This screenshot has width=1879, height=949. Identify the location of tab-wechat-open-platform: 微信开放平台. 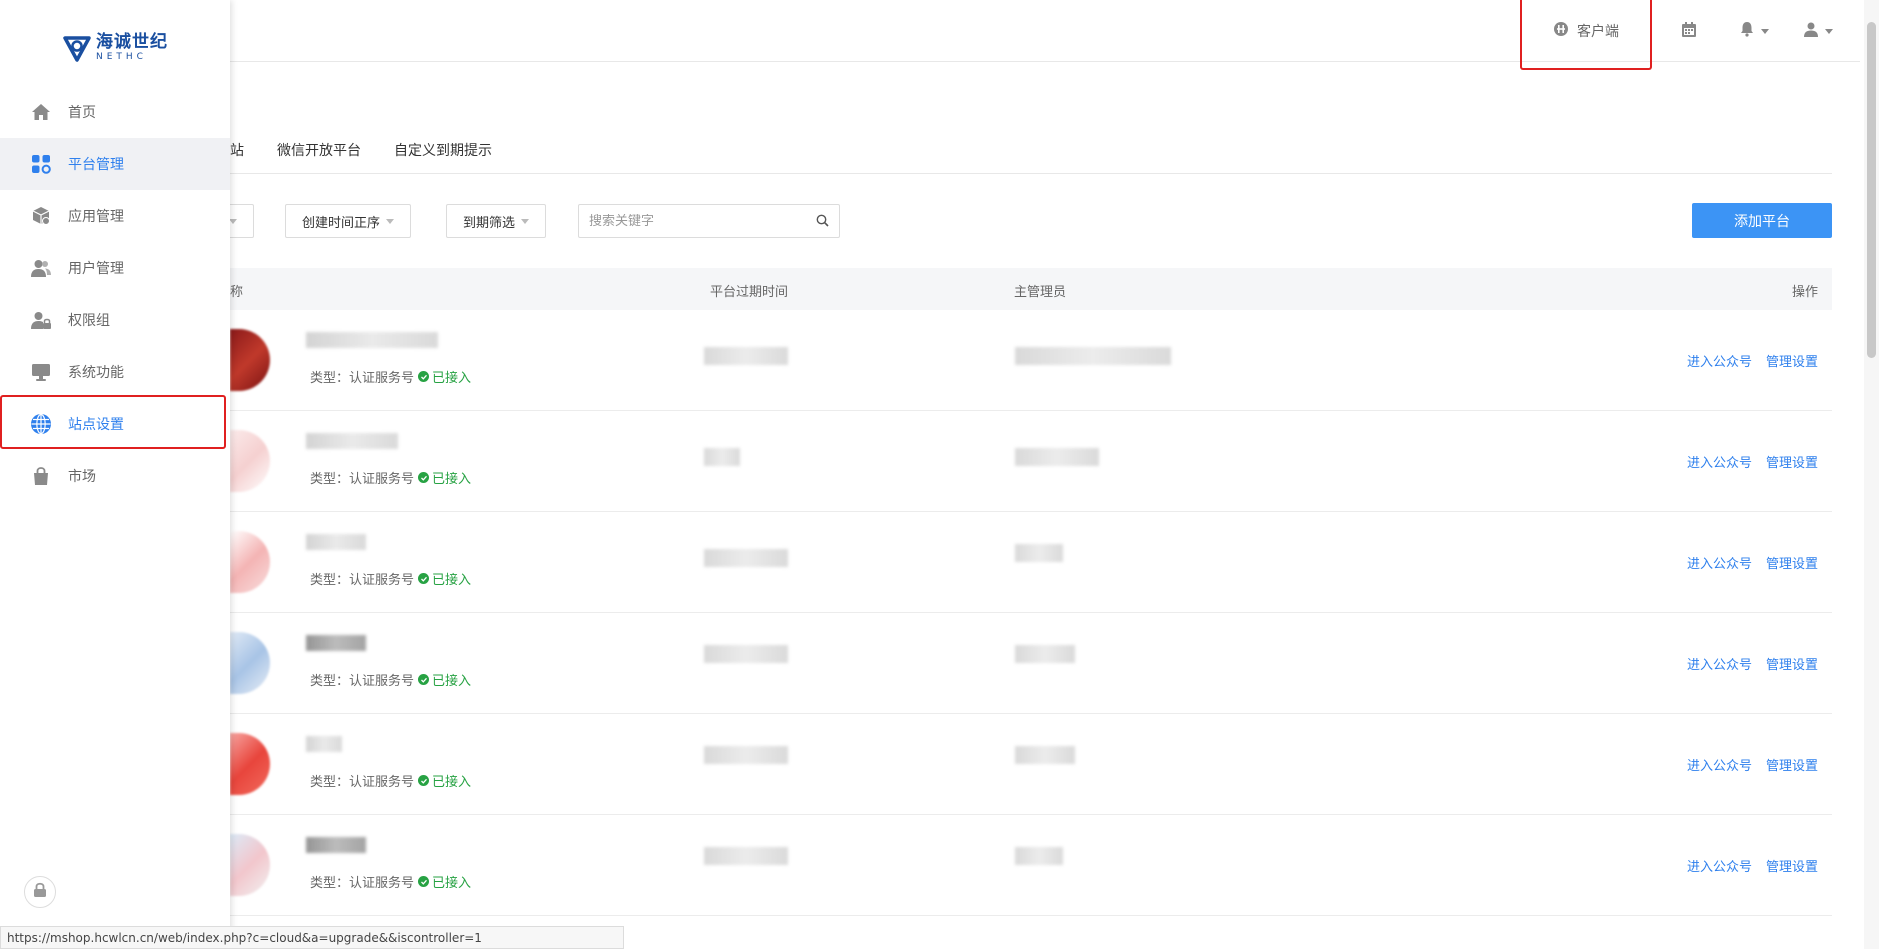
(319, 150).